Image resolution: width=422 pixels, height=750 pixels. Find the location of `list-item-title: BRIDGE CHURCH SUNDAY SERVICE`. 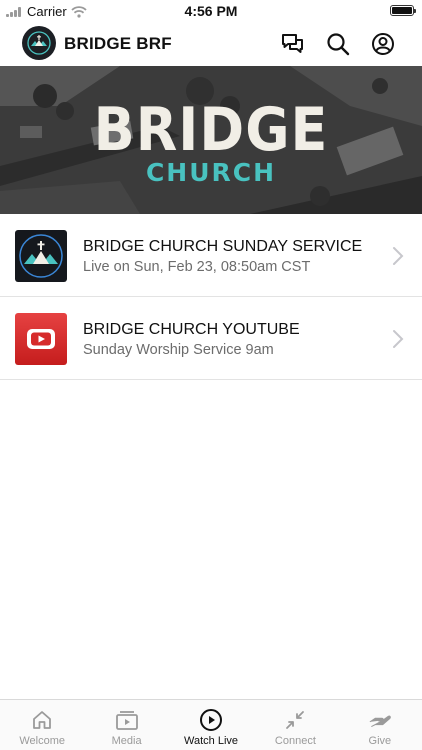

list-item-title: BRIDGE CHURCH SUNDAY SERVICE is located at coordinates (223, 246).